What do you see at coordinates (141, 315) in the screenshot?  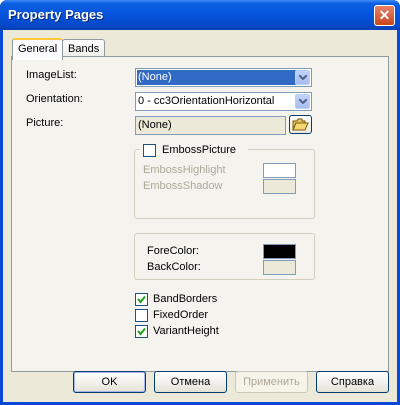 I see `fixed-order-checkbox` at bounding box center [141, 315].